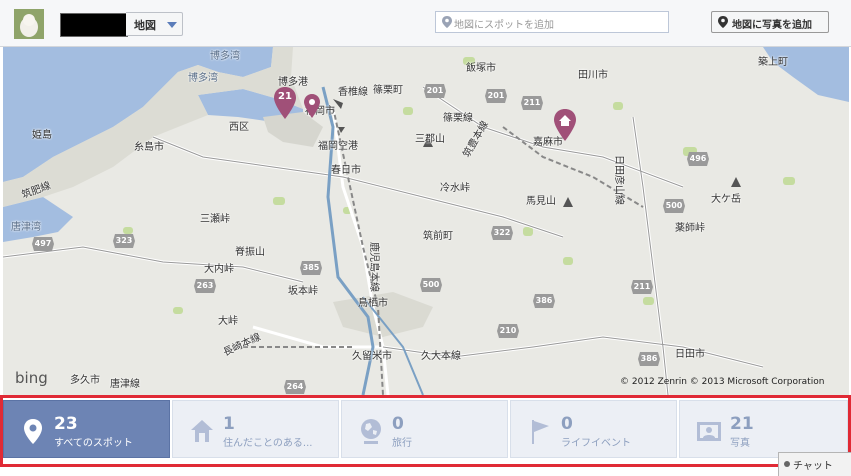  What do you see at coordinates (441, 356) in the screenshot?
I see `map-label-kyudai: 久大本線` at bounding box center [441, 356].